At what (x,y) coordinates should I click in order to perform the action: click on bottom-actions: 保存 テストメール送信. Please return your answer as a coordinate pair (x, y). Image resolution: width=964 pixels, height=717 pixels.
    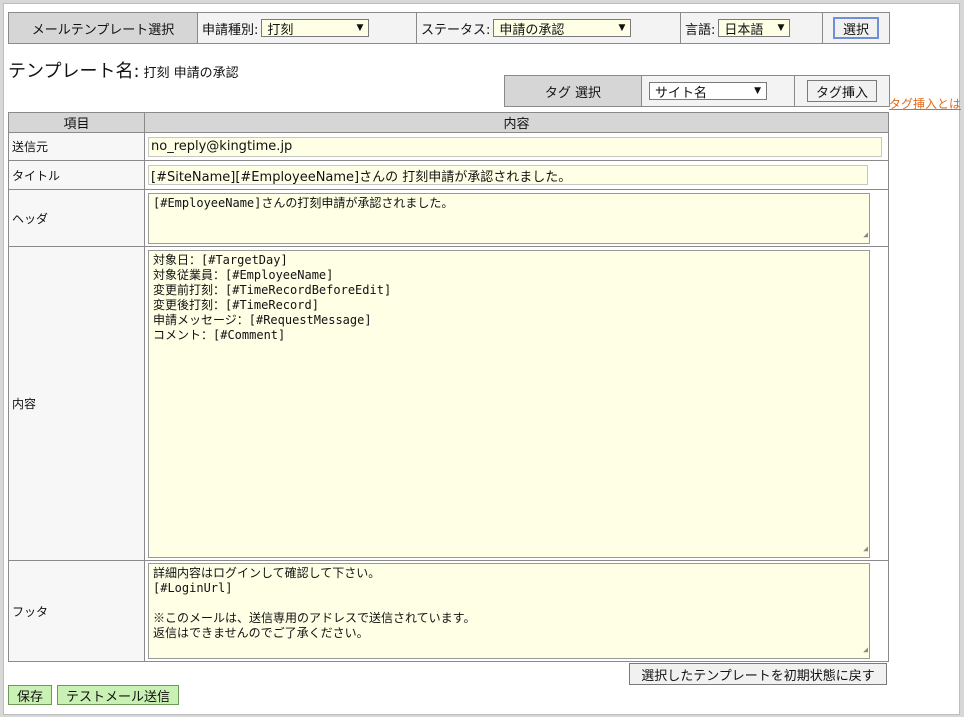
    Looking at the image, I should click on (94, 695).